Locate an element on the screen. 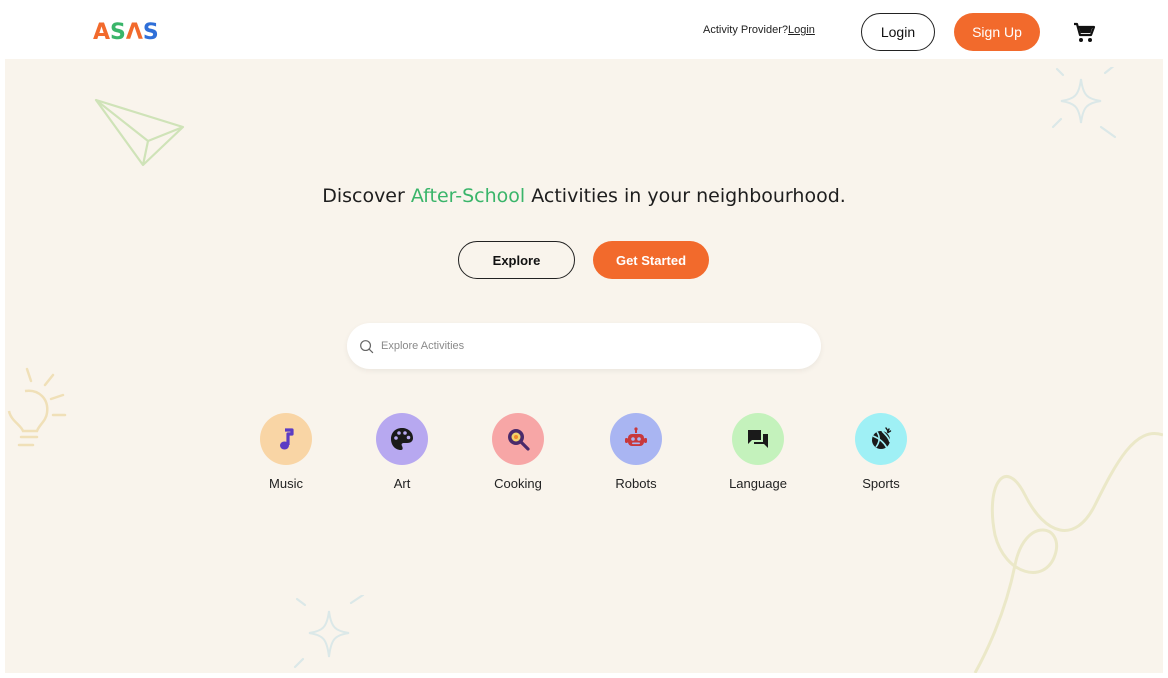 Image resolution: width=1168 pixels, height=678 pixels. category-sports: Sports is located at coordinates (881, 452).